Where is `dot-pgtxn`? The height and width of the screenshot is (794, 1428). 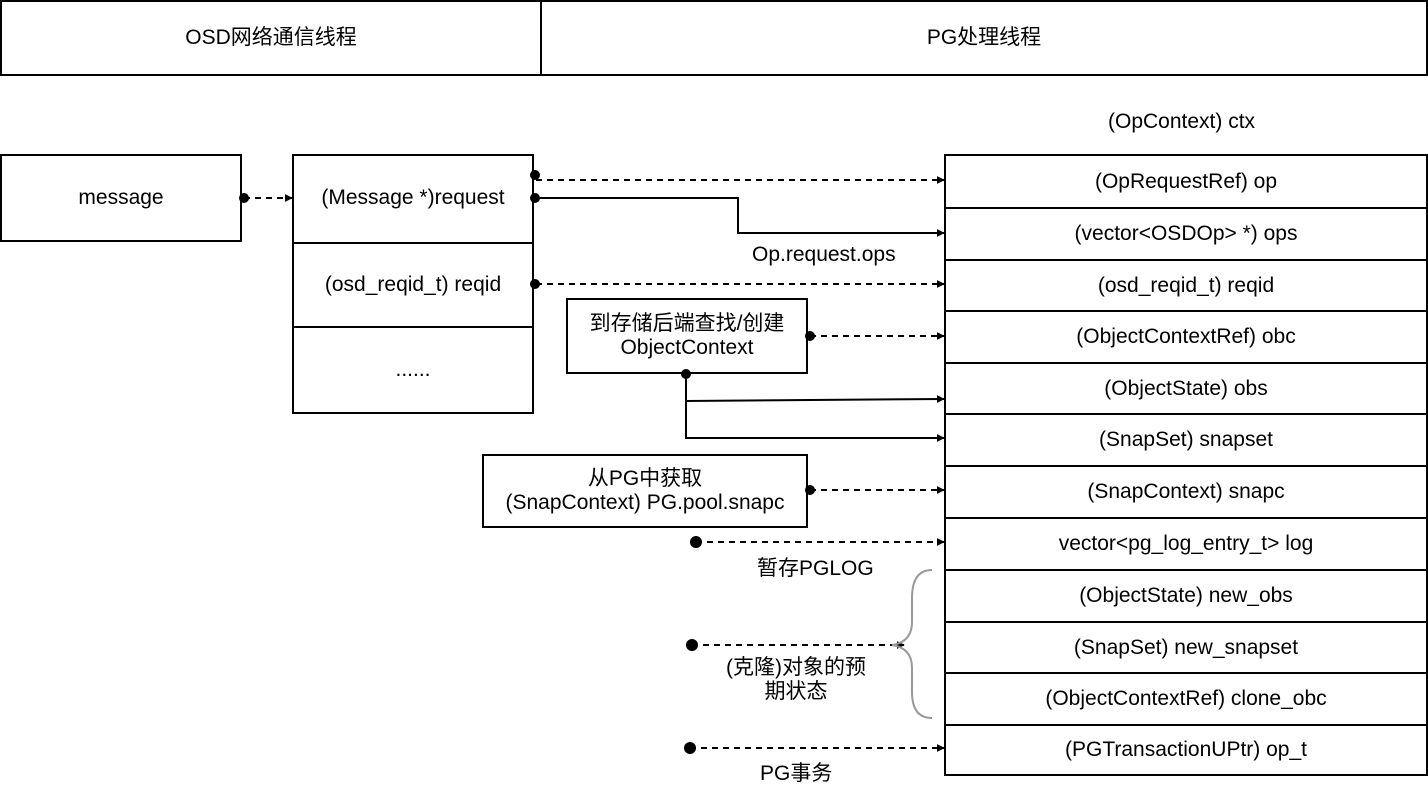 dot-pgtxn is located at coordinates (690, 748).